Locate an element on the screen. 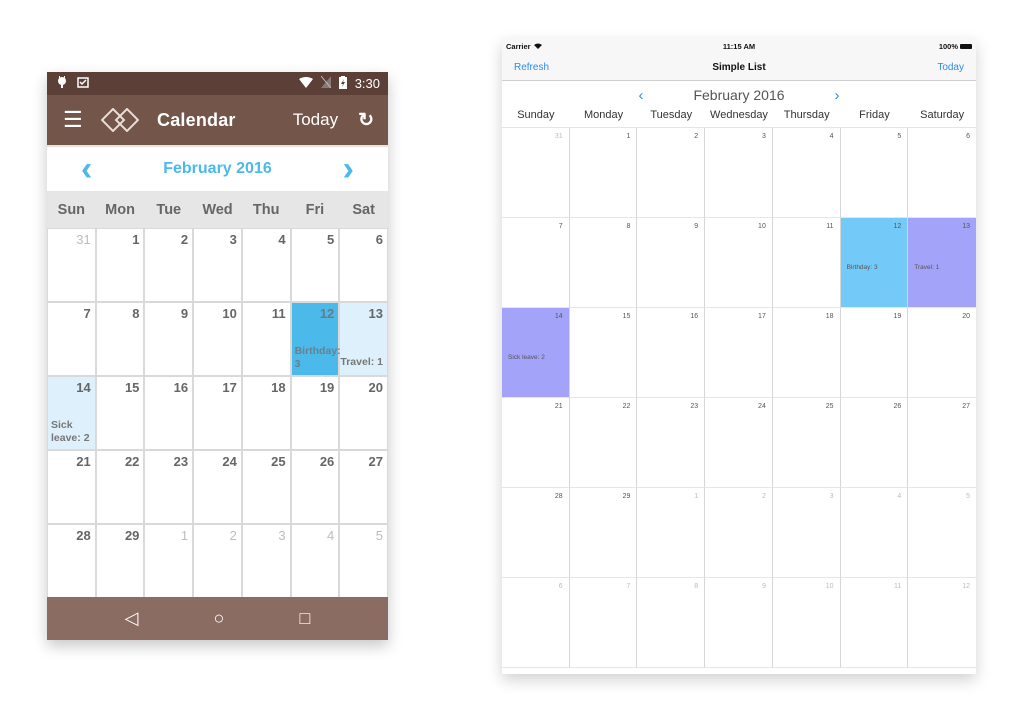 This screenshot has width=1024, height=709. hamburger-menu-icon: ☰ is located at coordinates (73, 120).